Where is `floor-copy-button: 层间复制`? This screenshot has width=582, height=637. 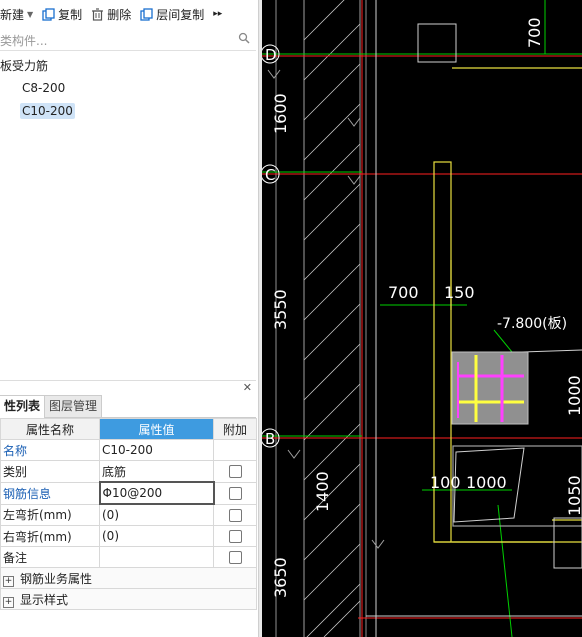
floor-copy-button: 层间复制 is located at coordinates (172, 14).